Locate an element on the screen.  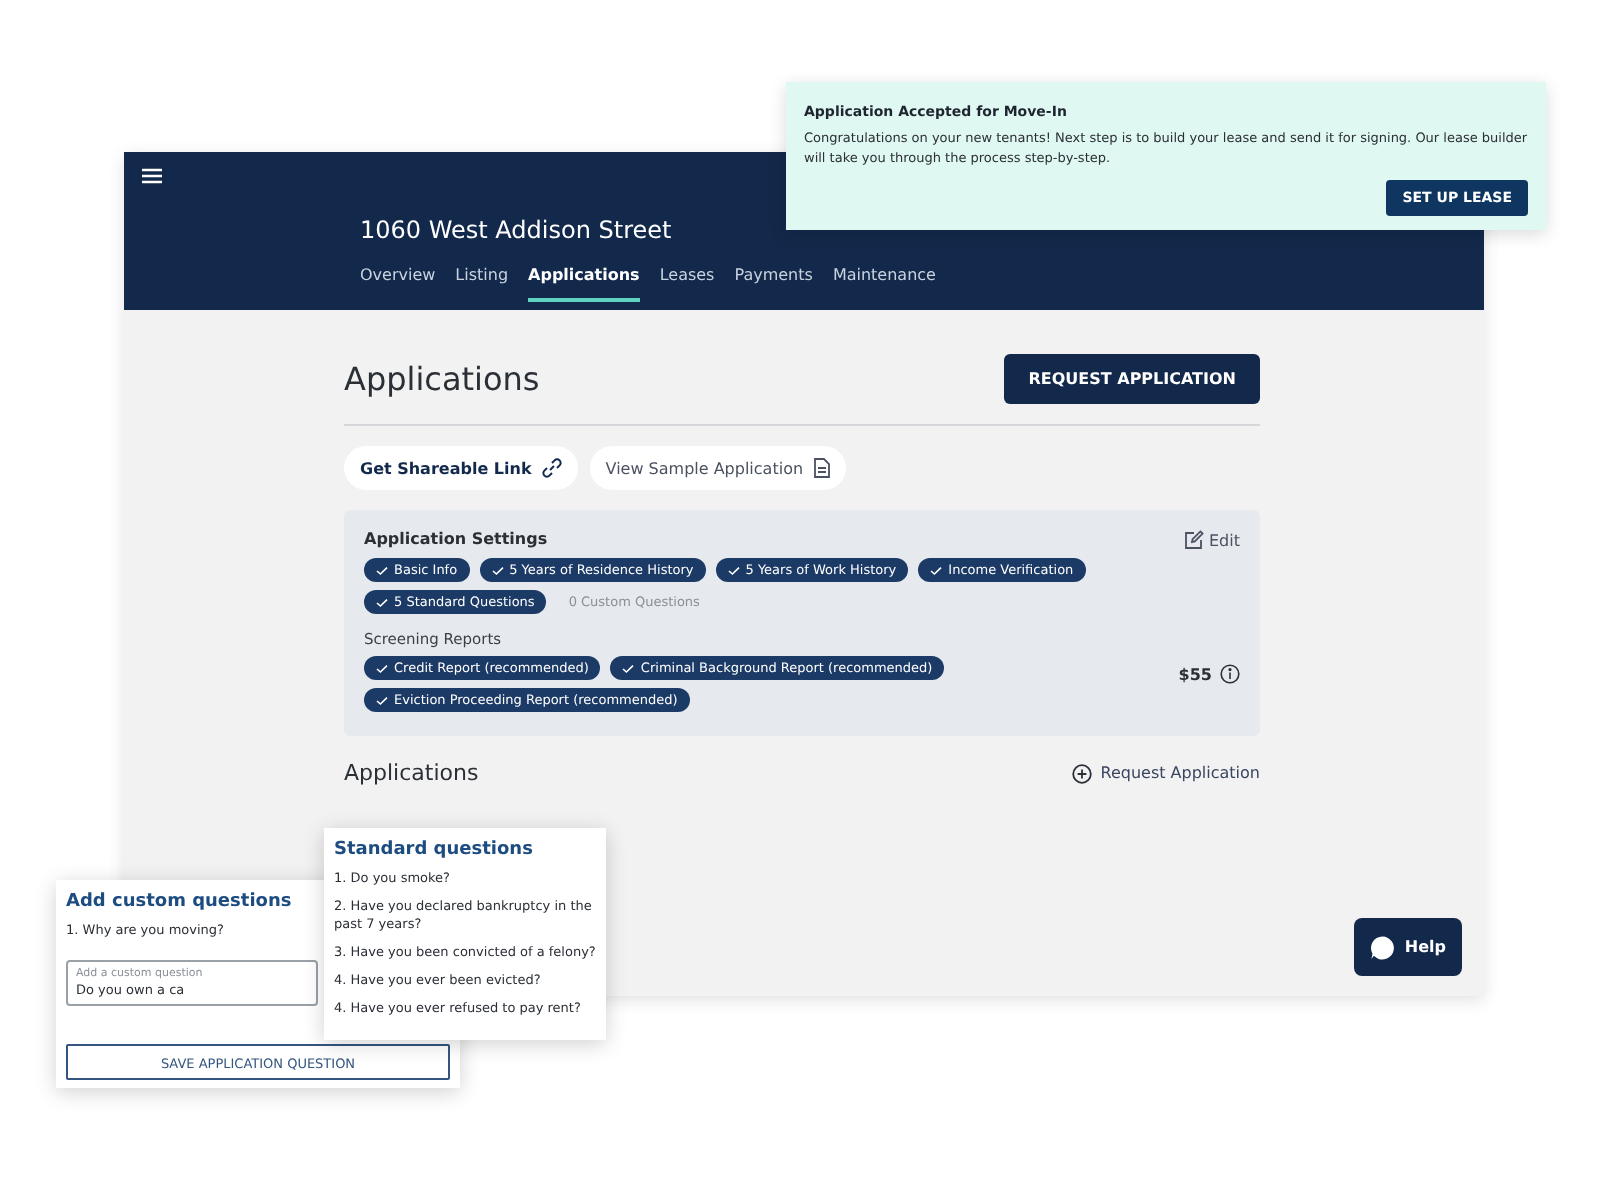
property-title: 1060 West Addison Street is located at coordinates (517, 230).